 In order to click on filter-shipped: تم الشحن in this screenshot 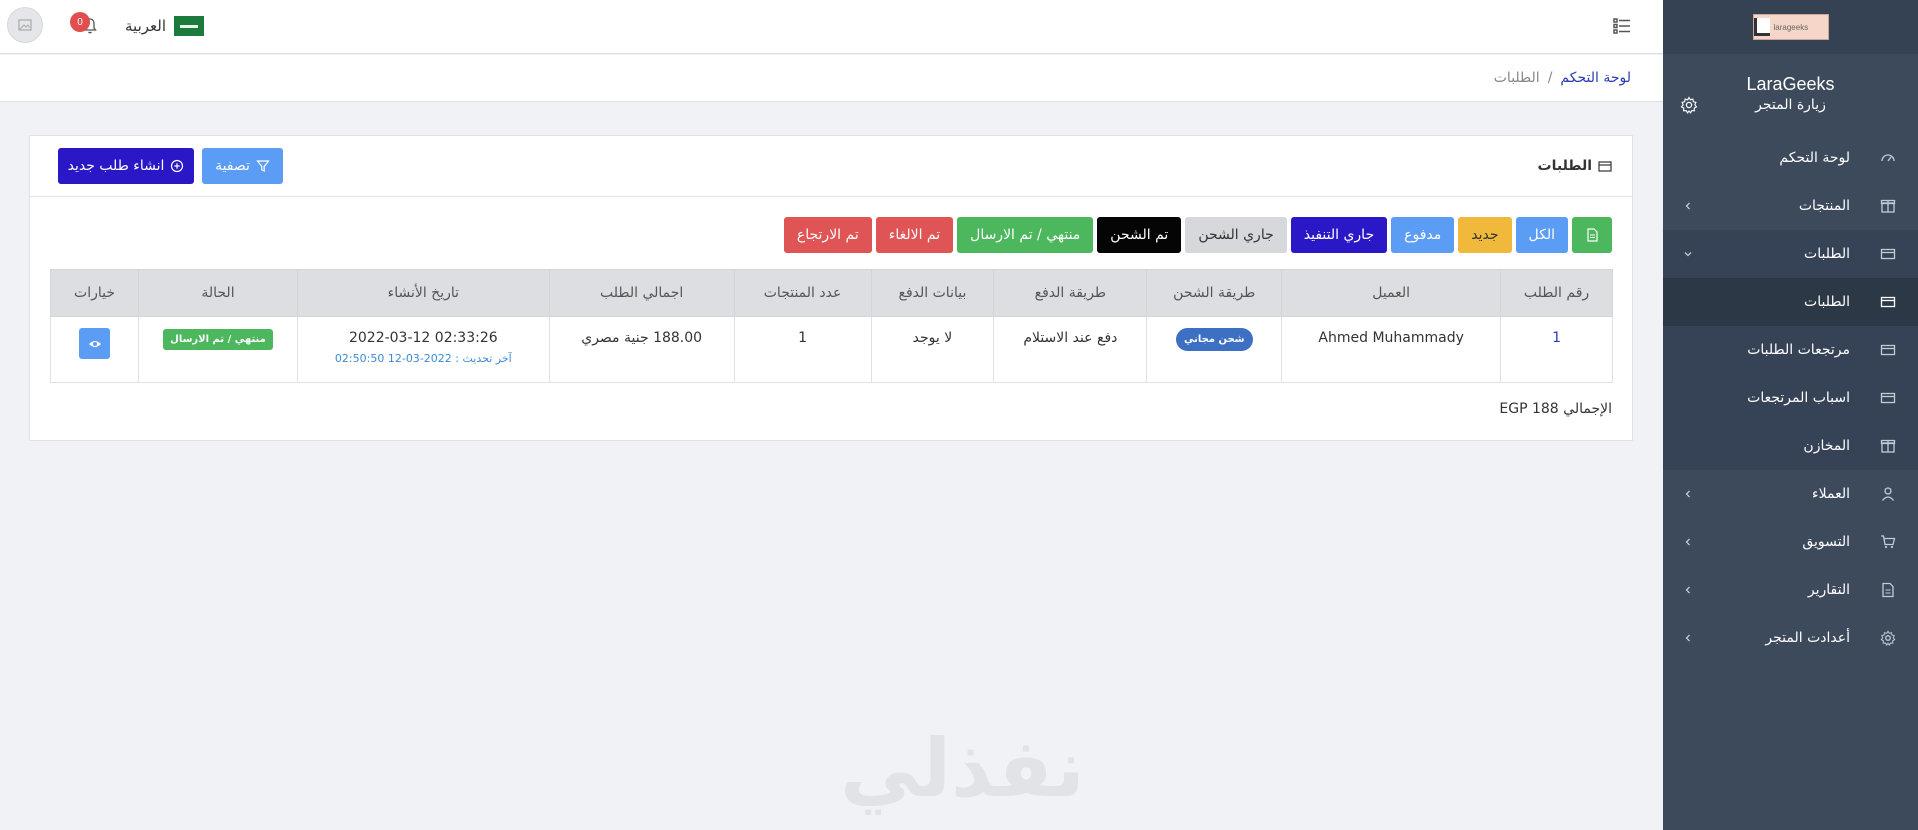, I will do `click(1139, 235)`.